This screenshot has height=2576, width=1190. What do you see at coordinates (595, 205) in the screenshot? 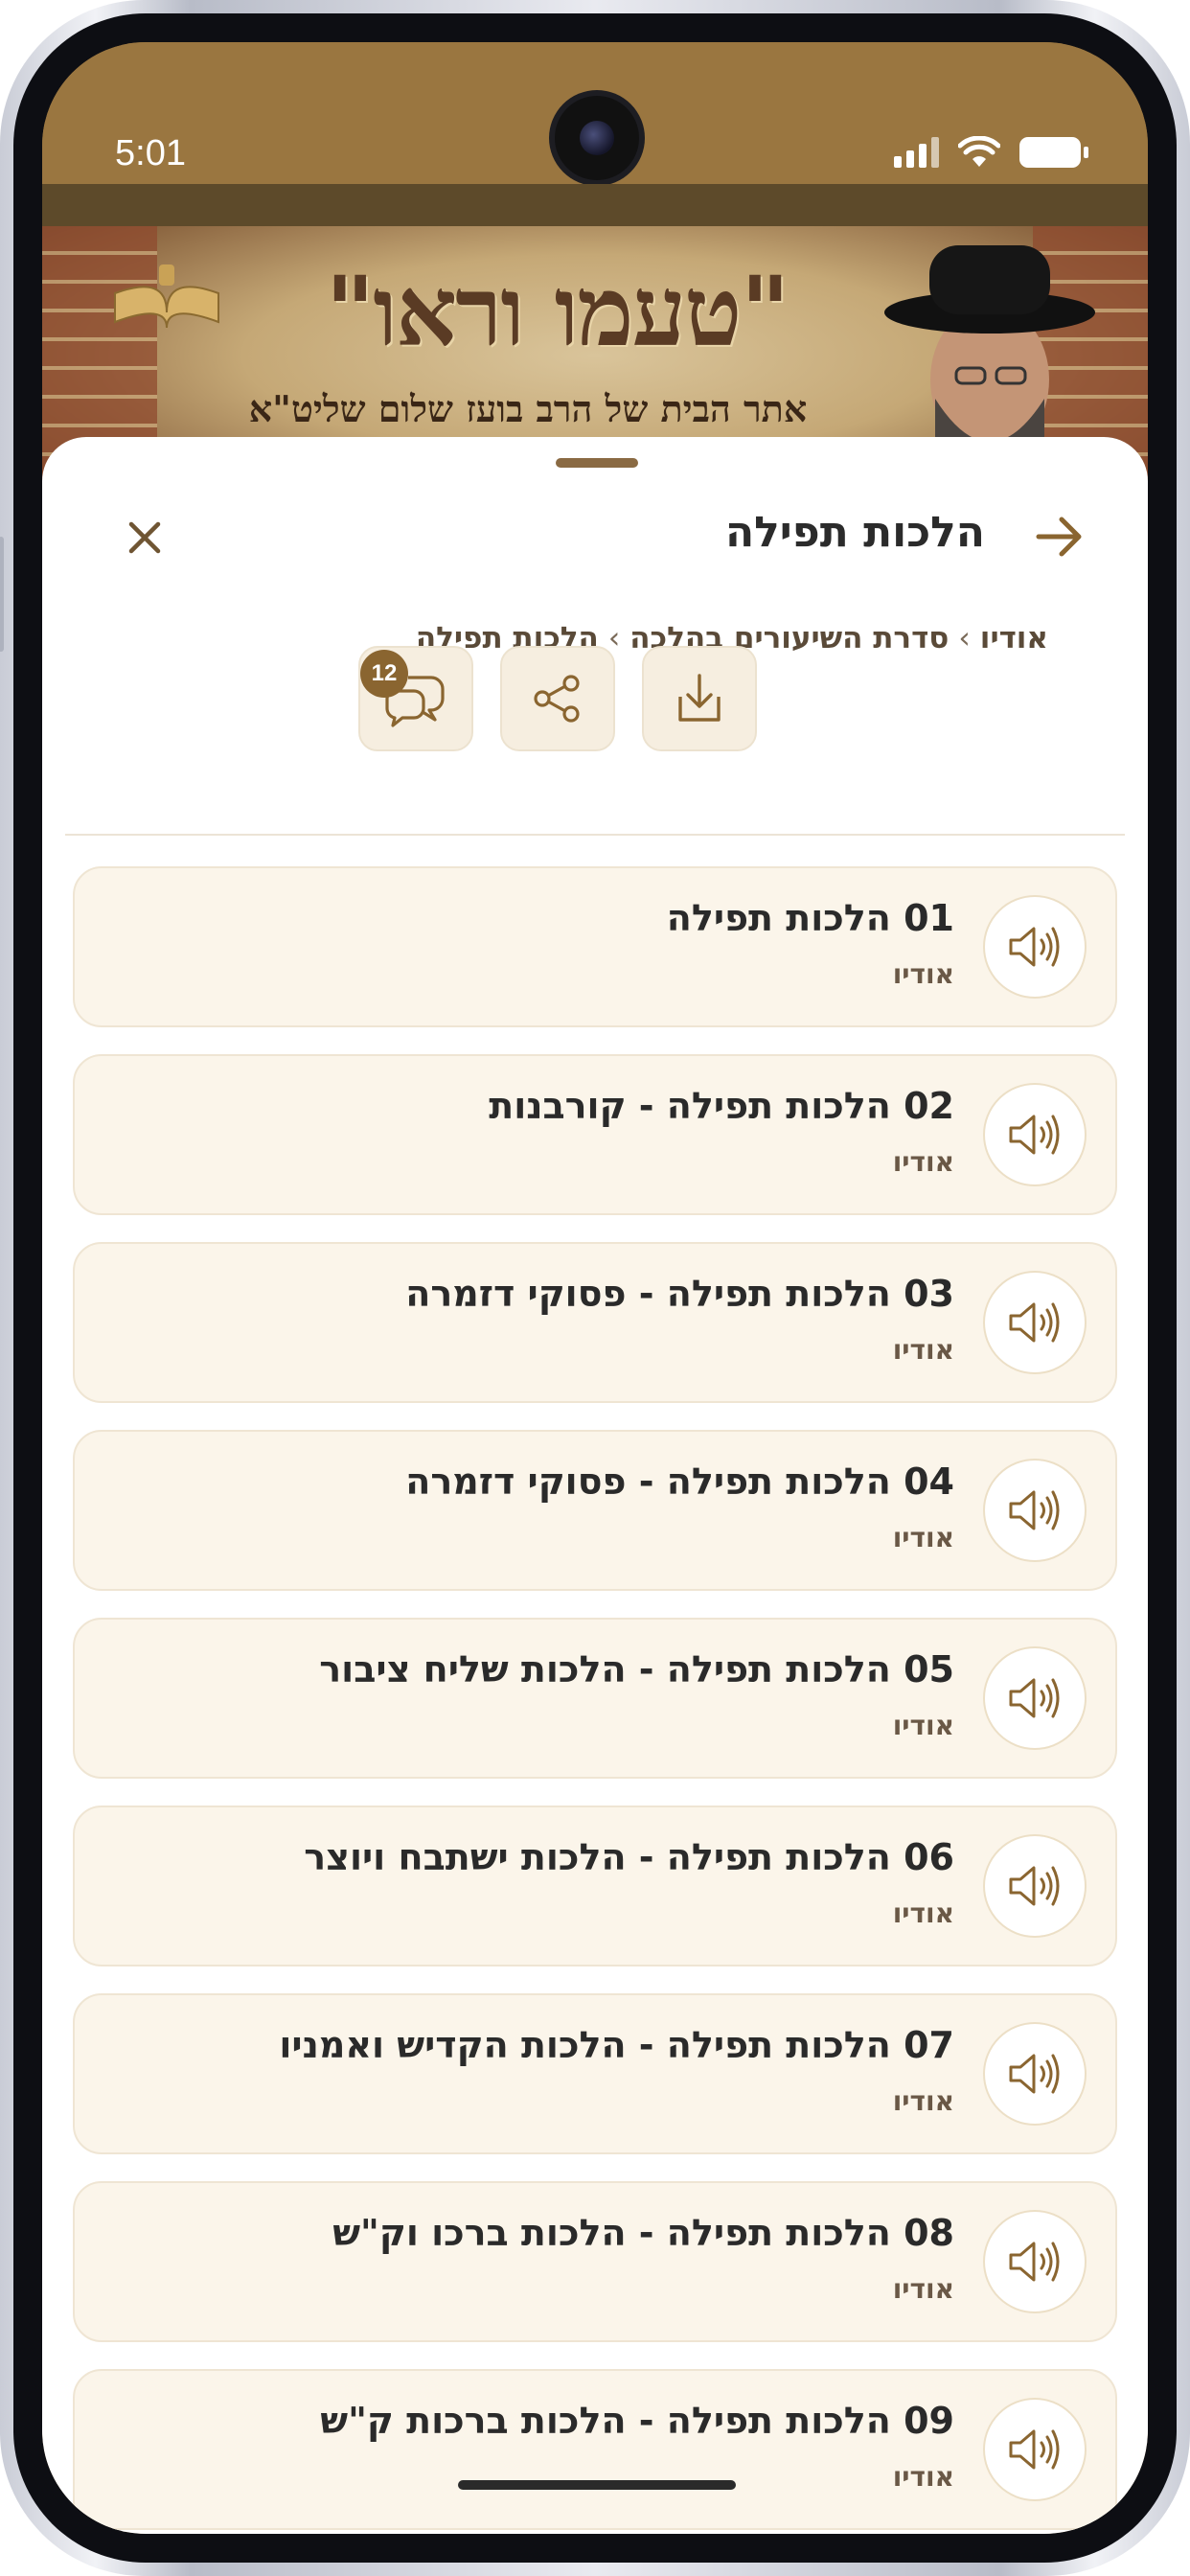
I see `header-strip` at bounding box center [595, 205].